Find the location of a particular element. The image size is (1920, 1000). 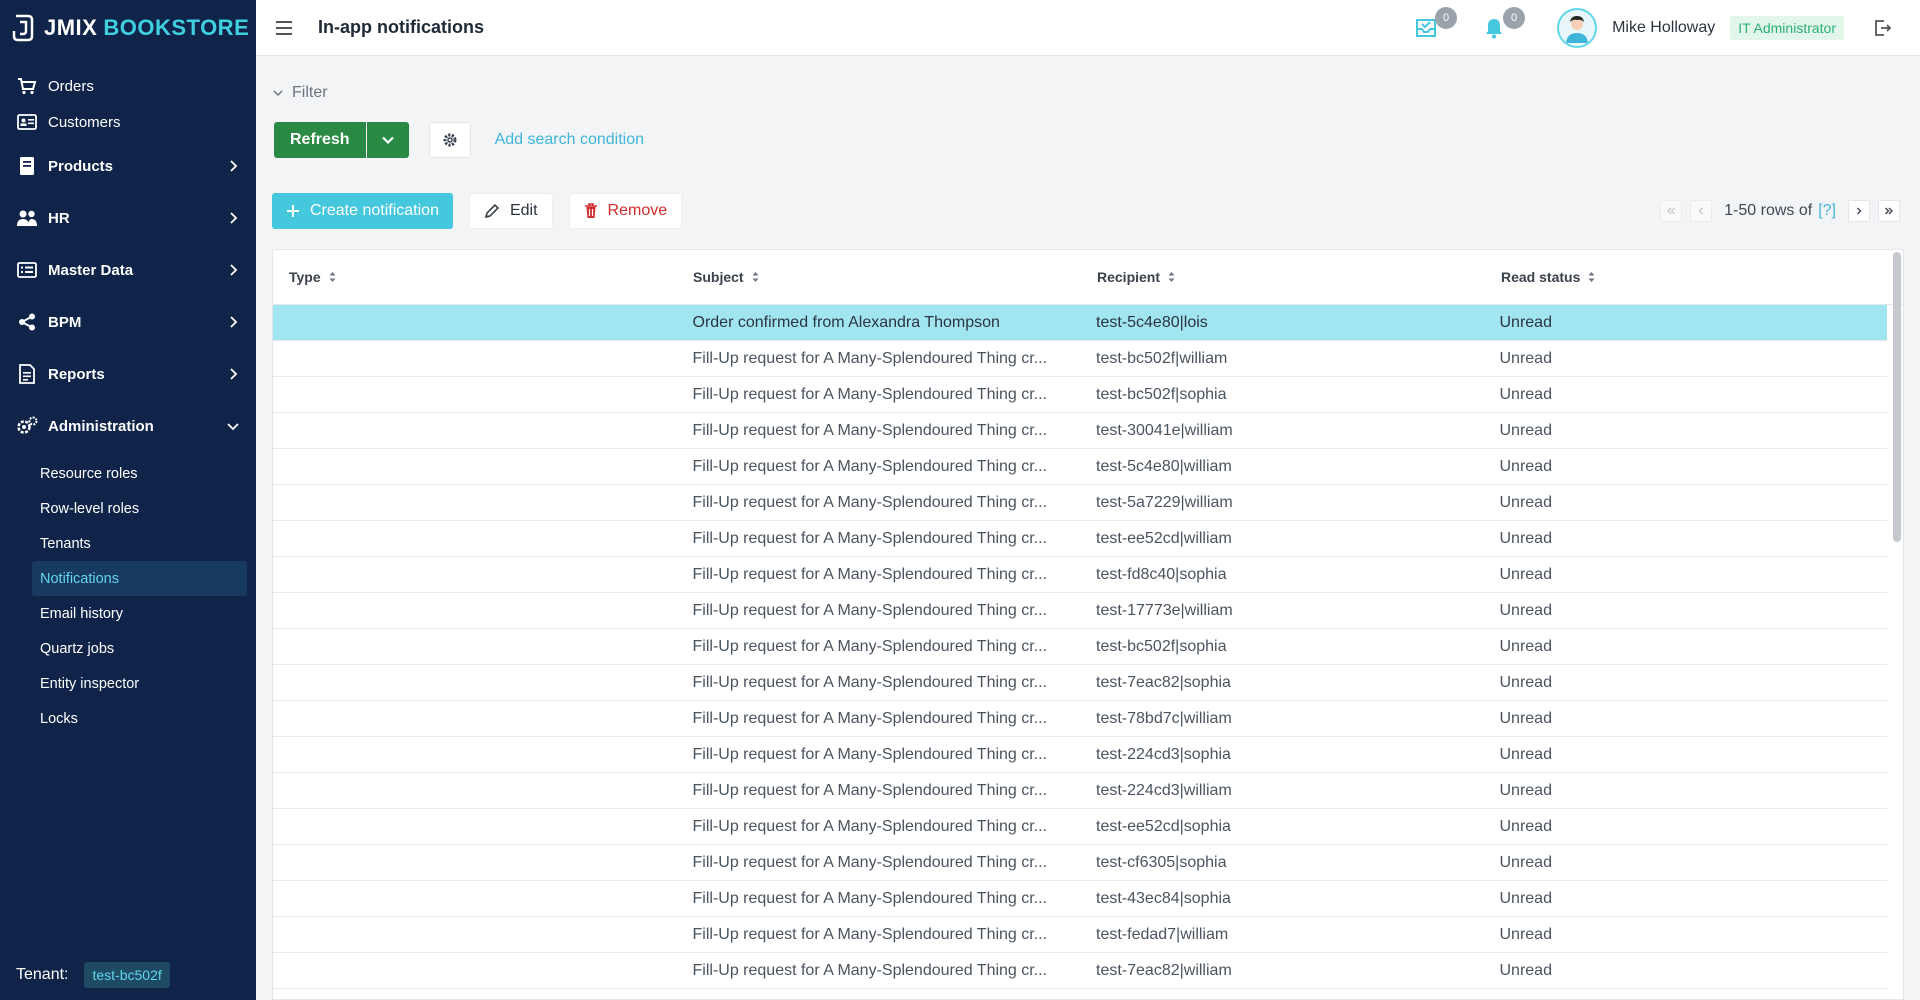

sidebar-item-row-level-roles: Row-level roles is located at coordinates (123, 508).